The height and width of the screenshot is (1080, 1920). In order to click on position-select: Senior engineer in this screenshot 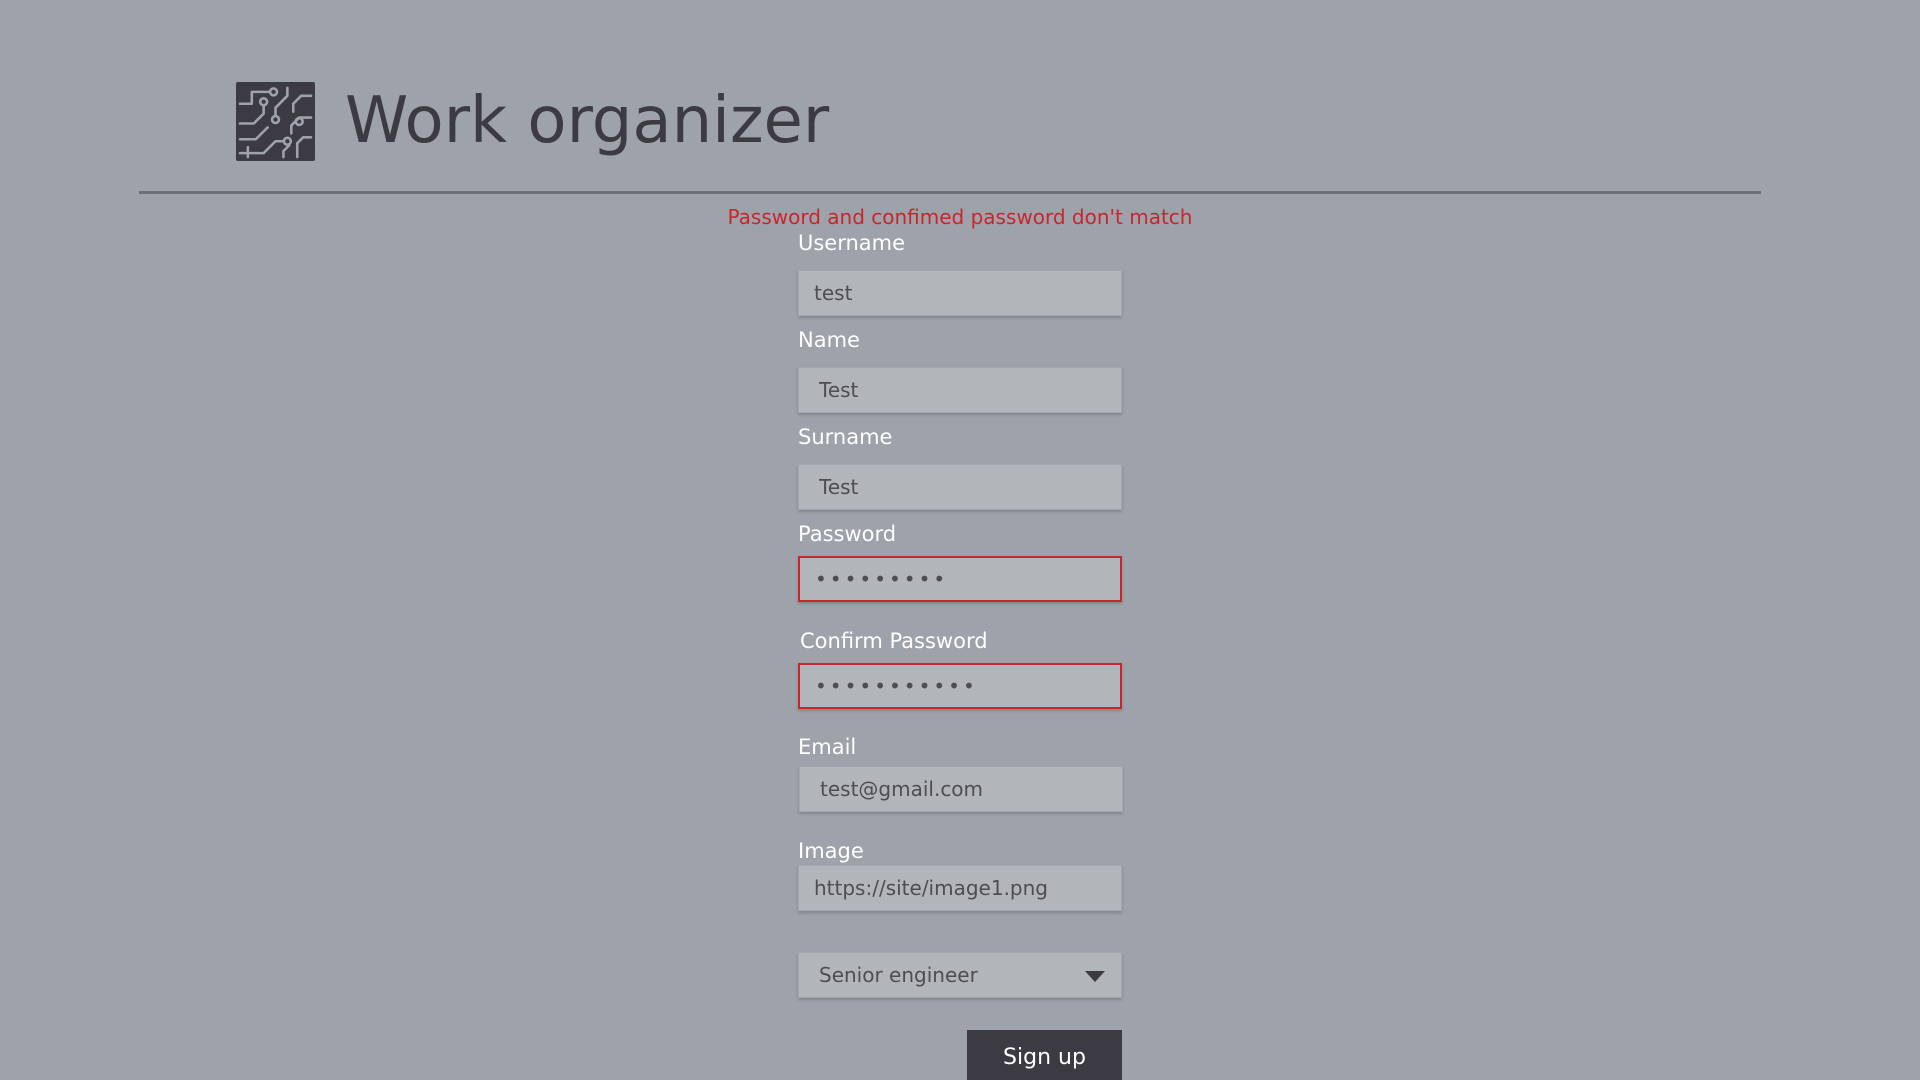, I will do `click(960, 975)`.